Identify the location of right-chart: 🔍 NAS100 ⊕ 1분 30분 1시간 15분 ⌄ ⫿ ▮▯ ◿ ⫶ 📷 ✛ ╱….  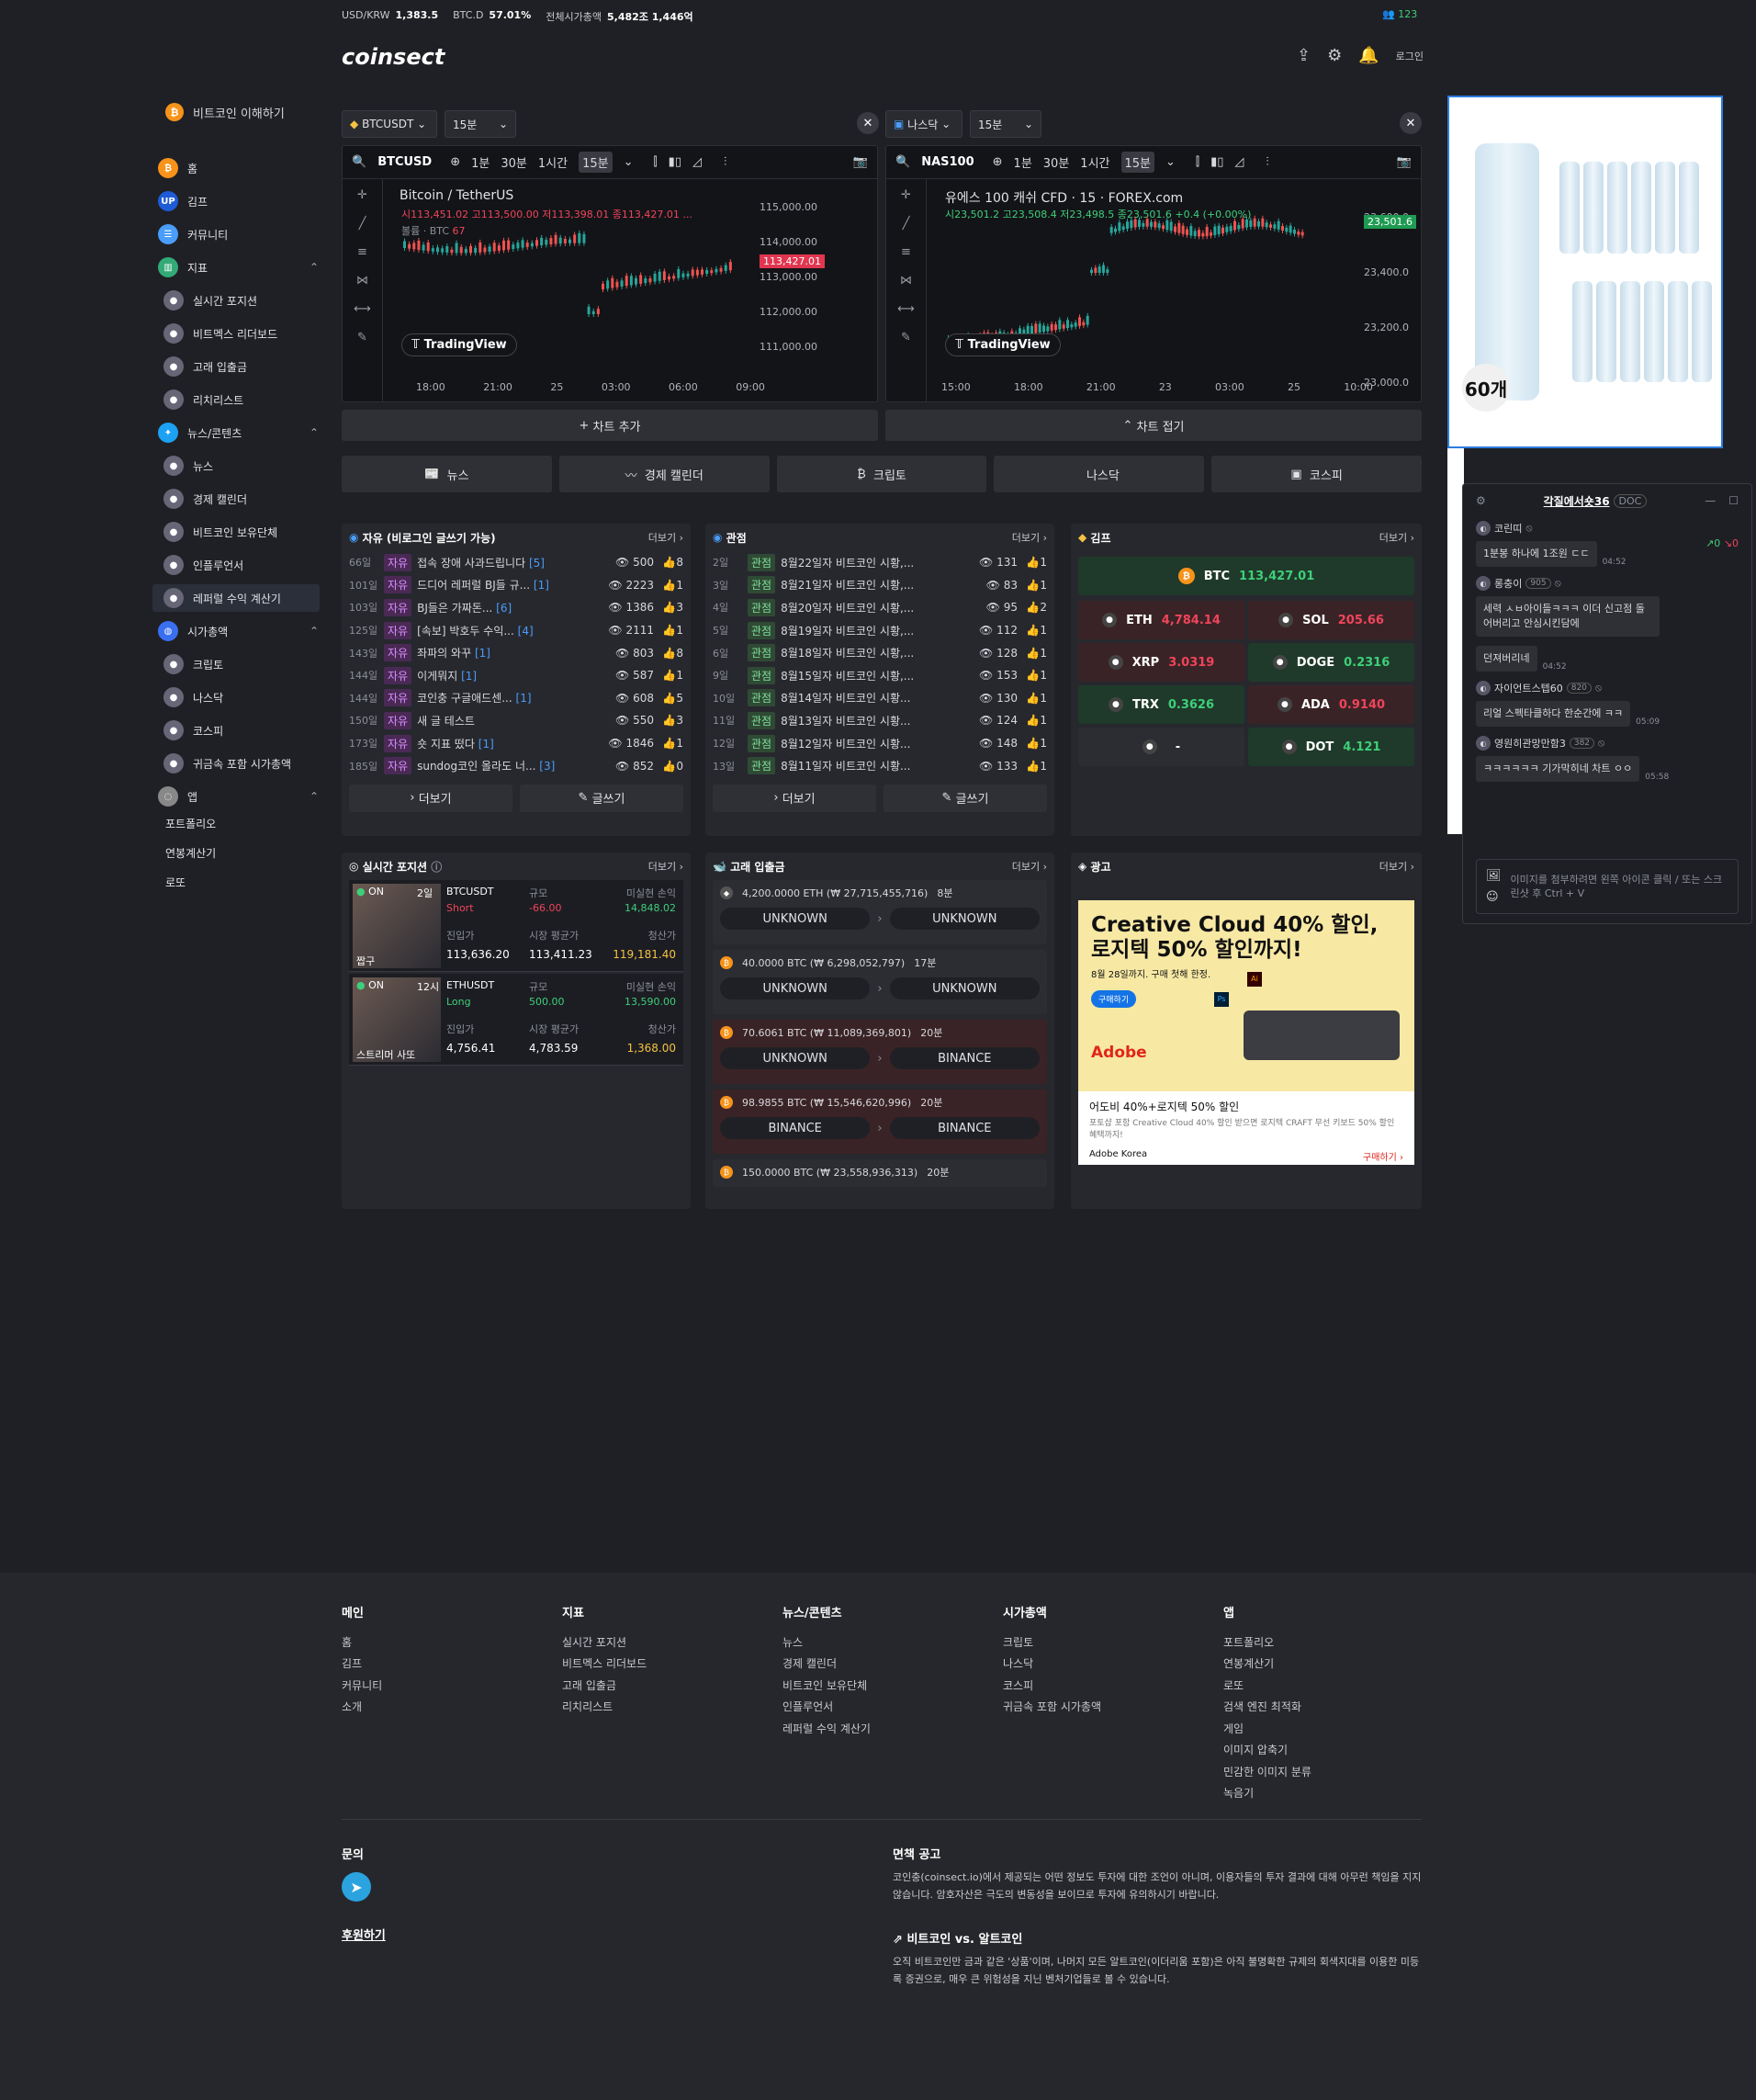
(1153, 273).